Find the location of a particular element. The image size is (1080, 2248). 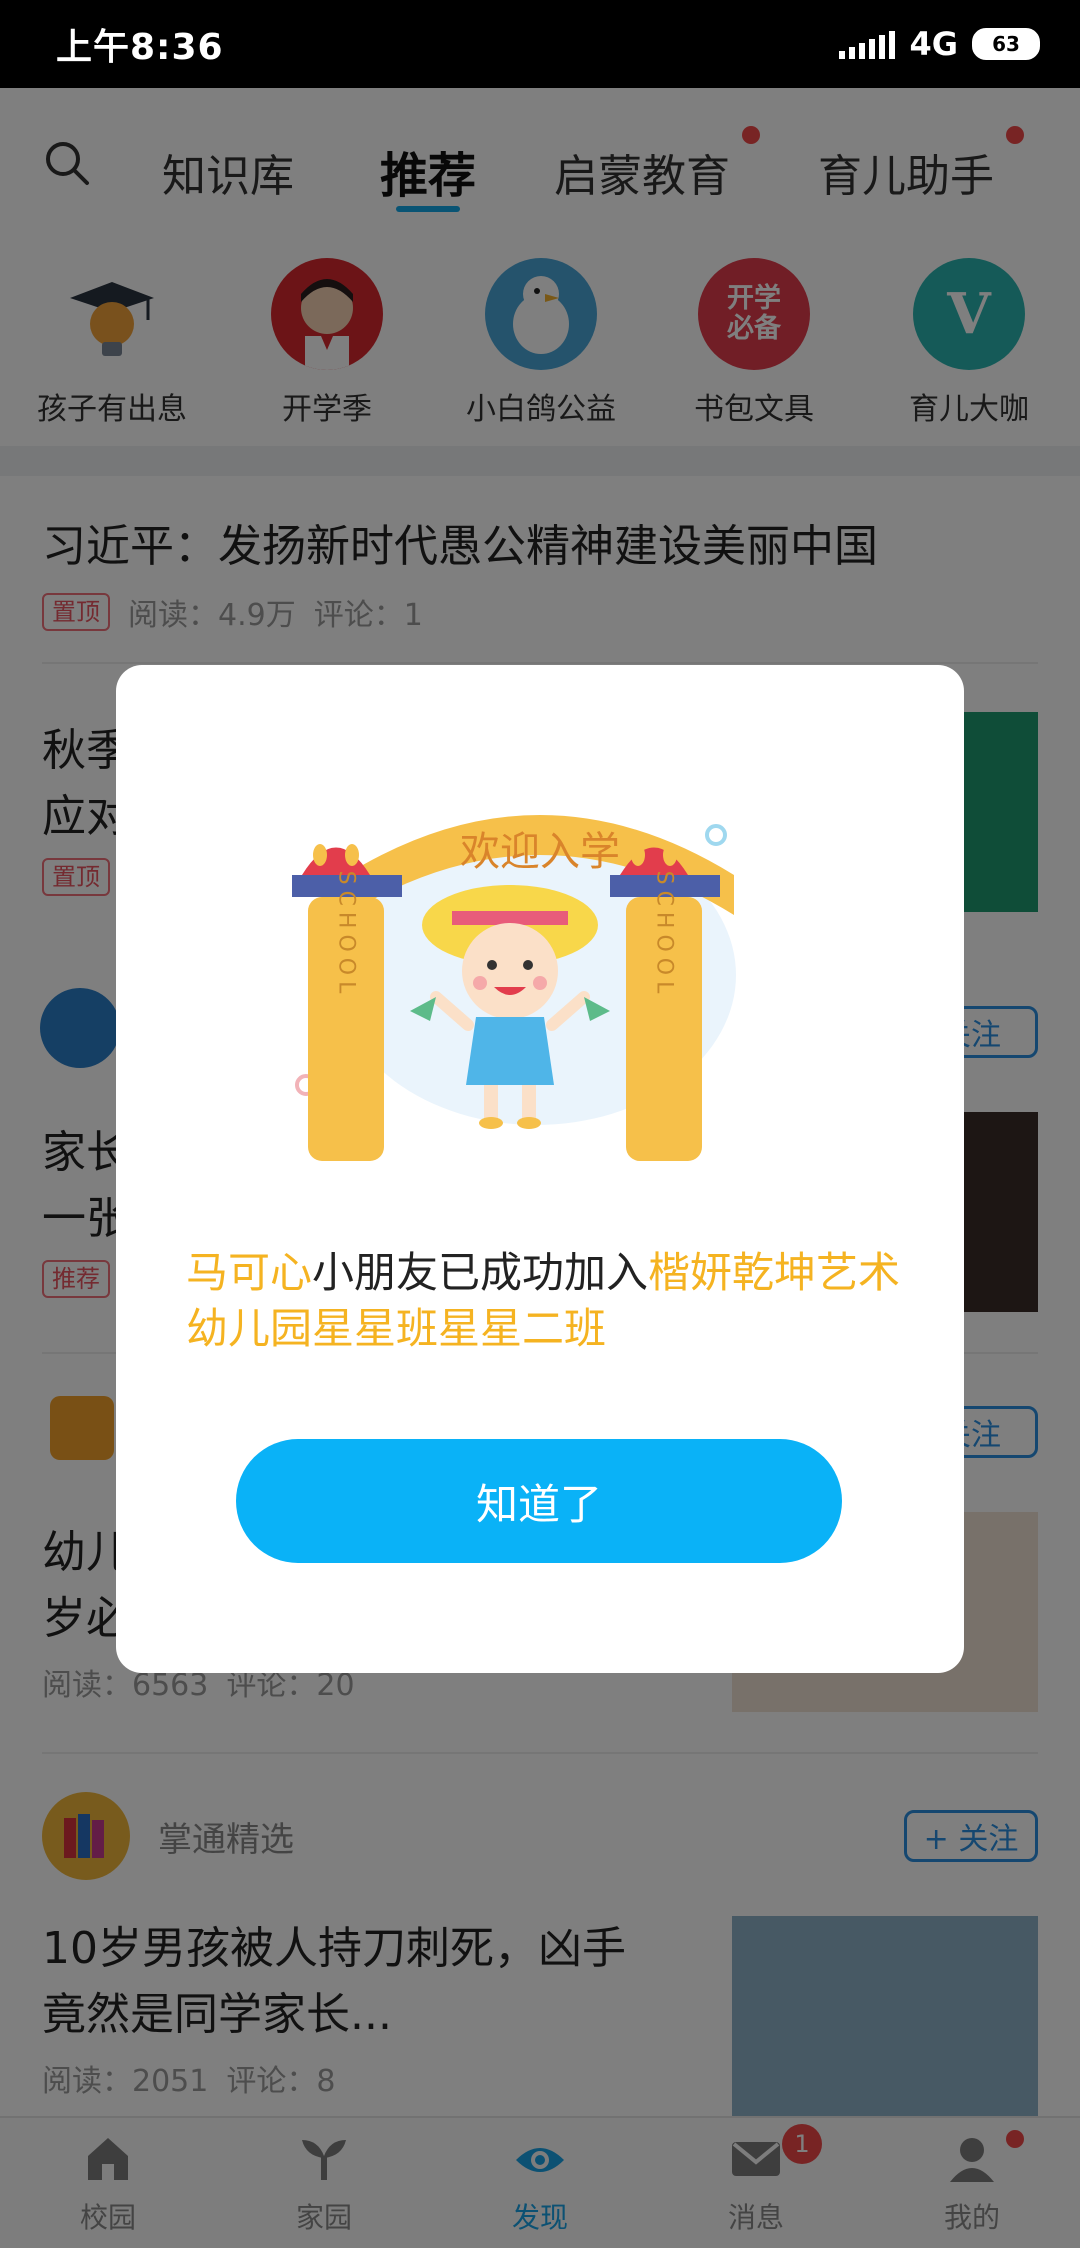

status-indicators: 4G 63 is located at coordinates (939, 44).